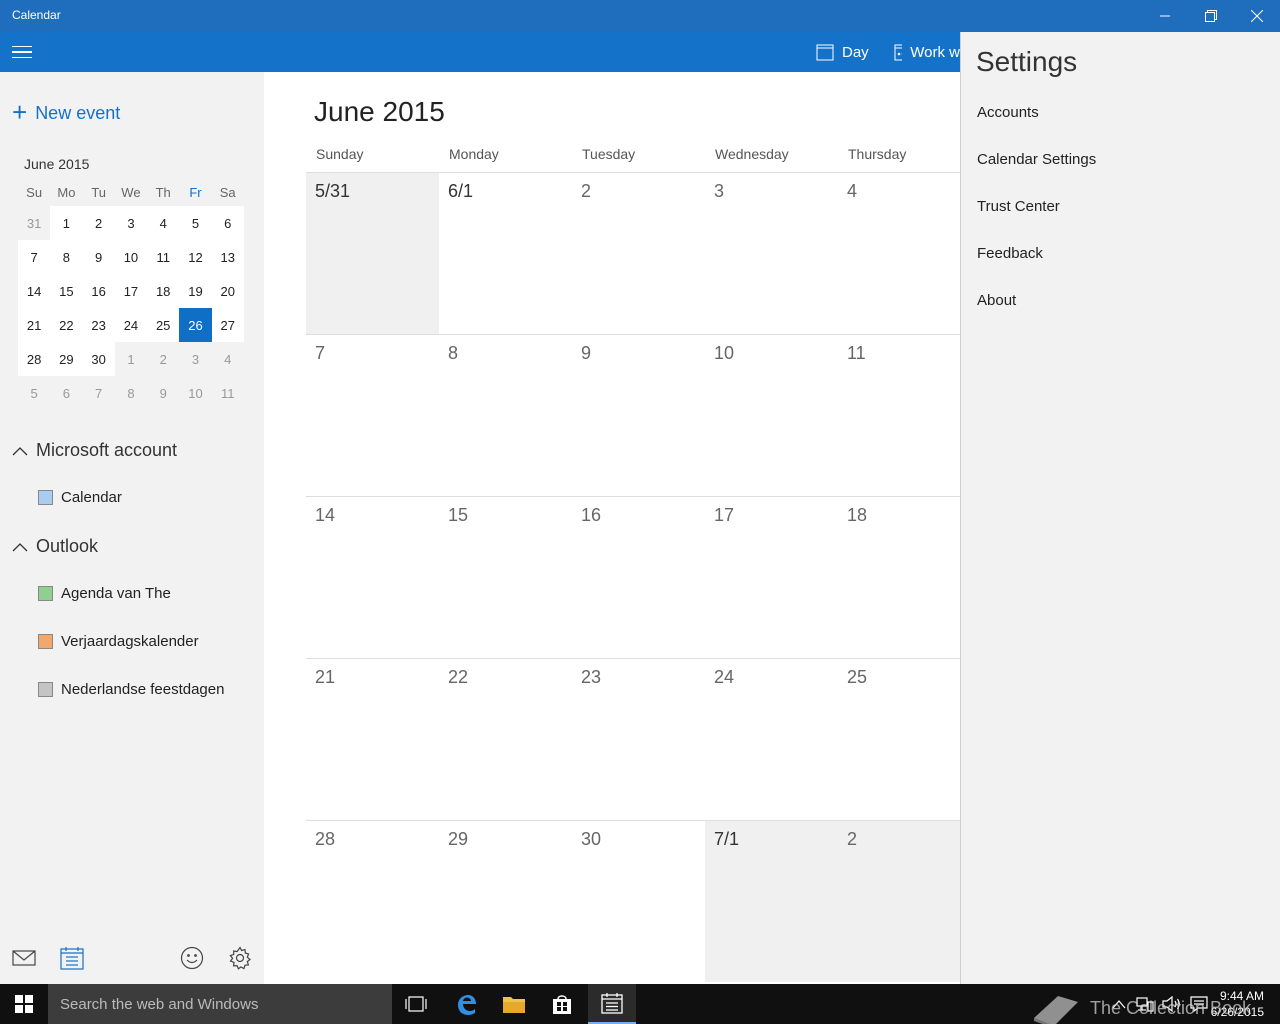 The width and height of the screenshot is (1280, 1024). Describe the element at coordinates (562, 1004) in the screenshot. I see `store-button` at that location.